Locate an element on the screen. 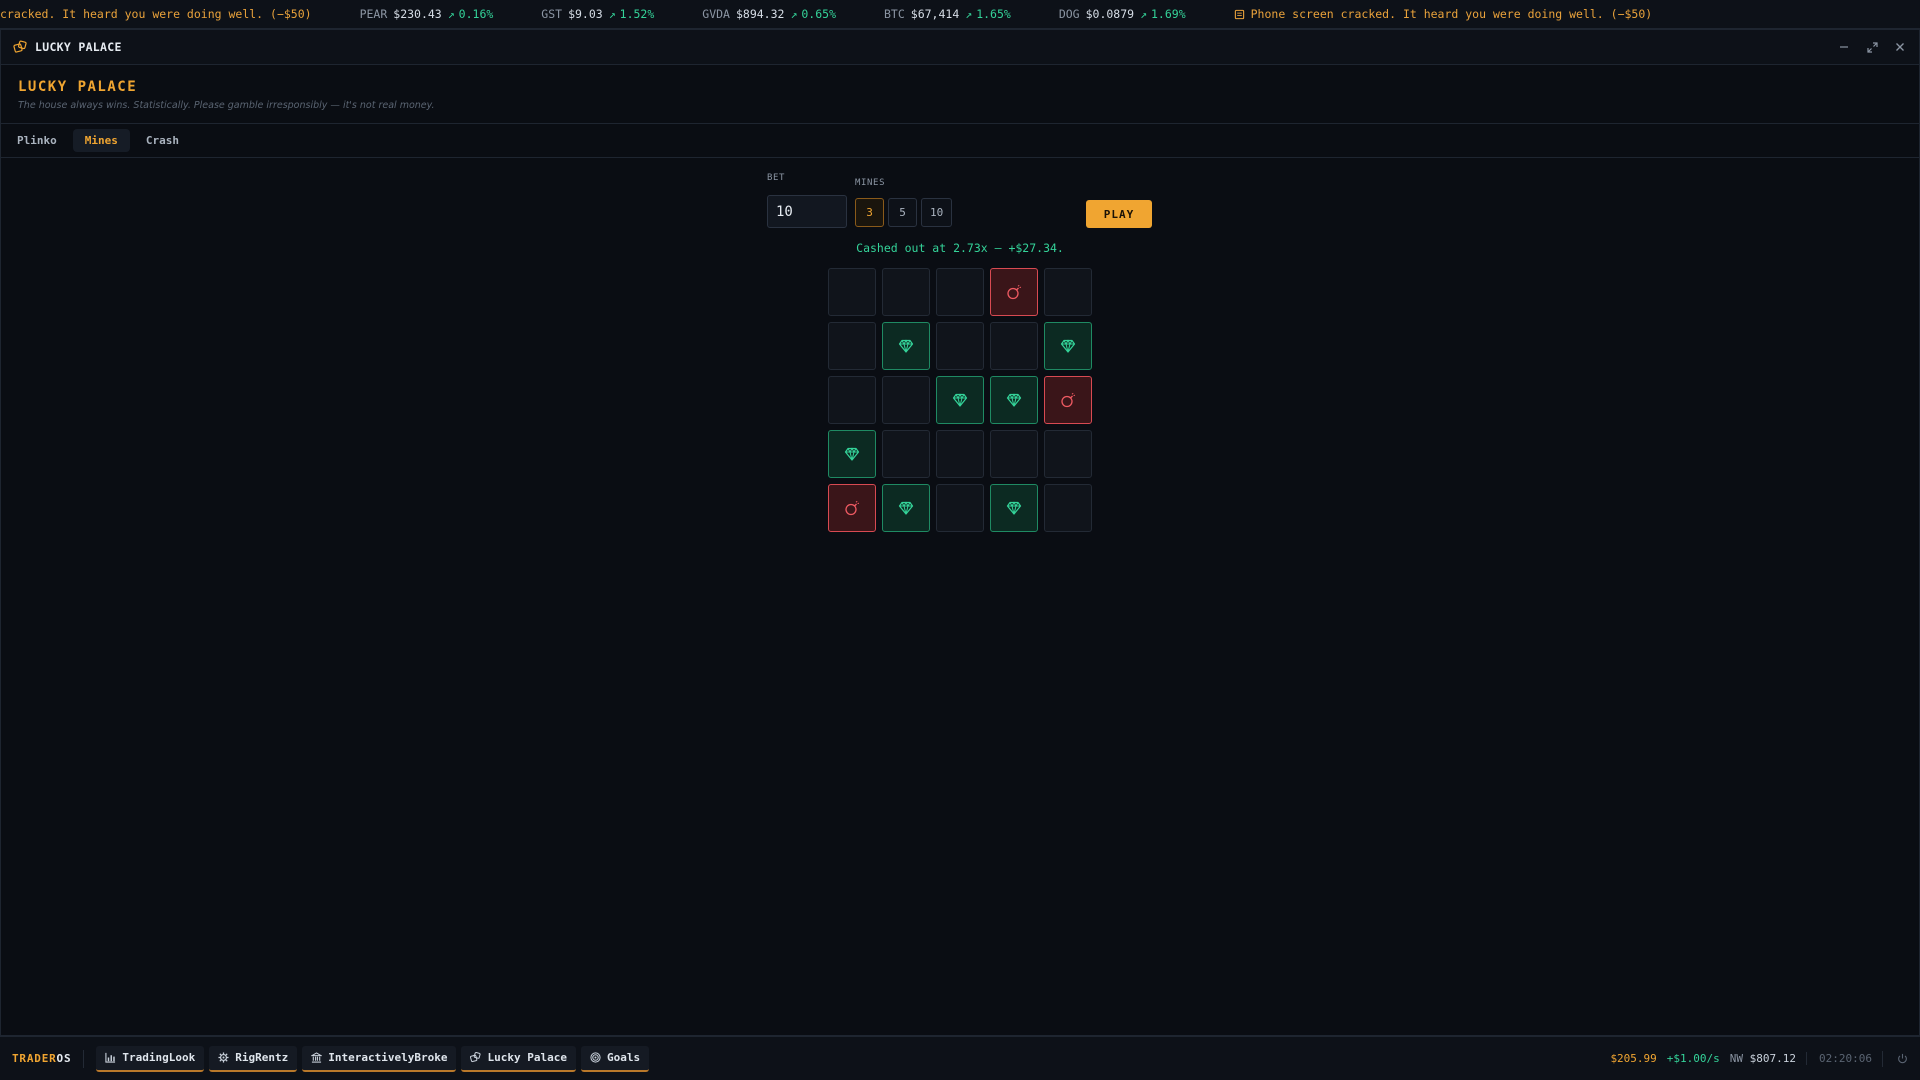 The image size is (1920, 1080). bet-group: BET is located at coordinates (807, 200).